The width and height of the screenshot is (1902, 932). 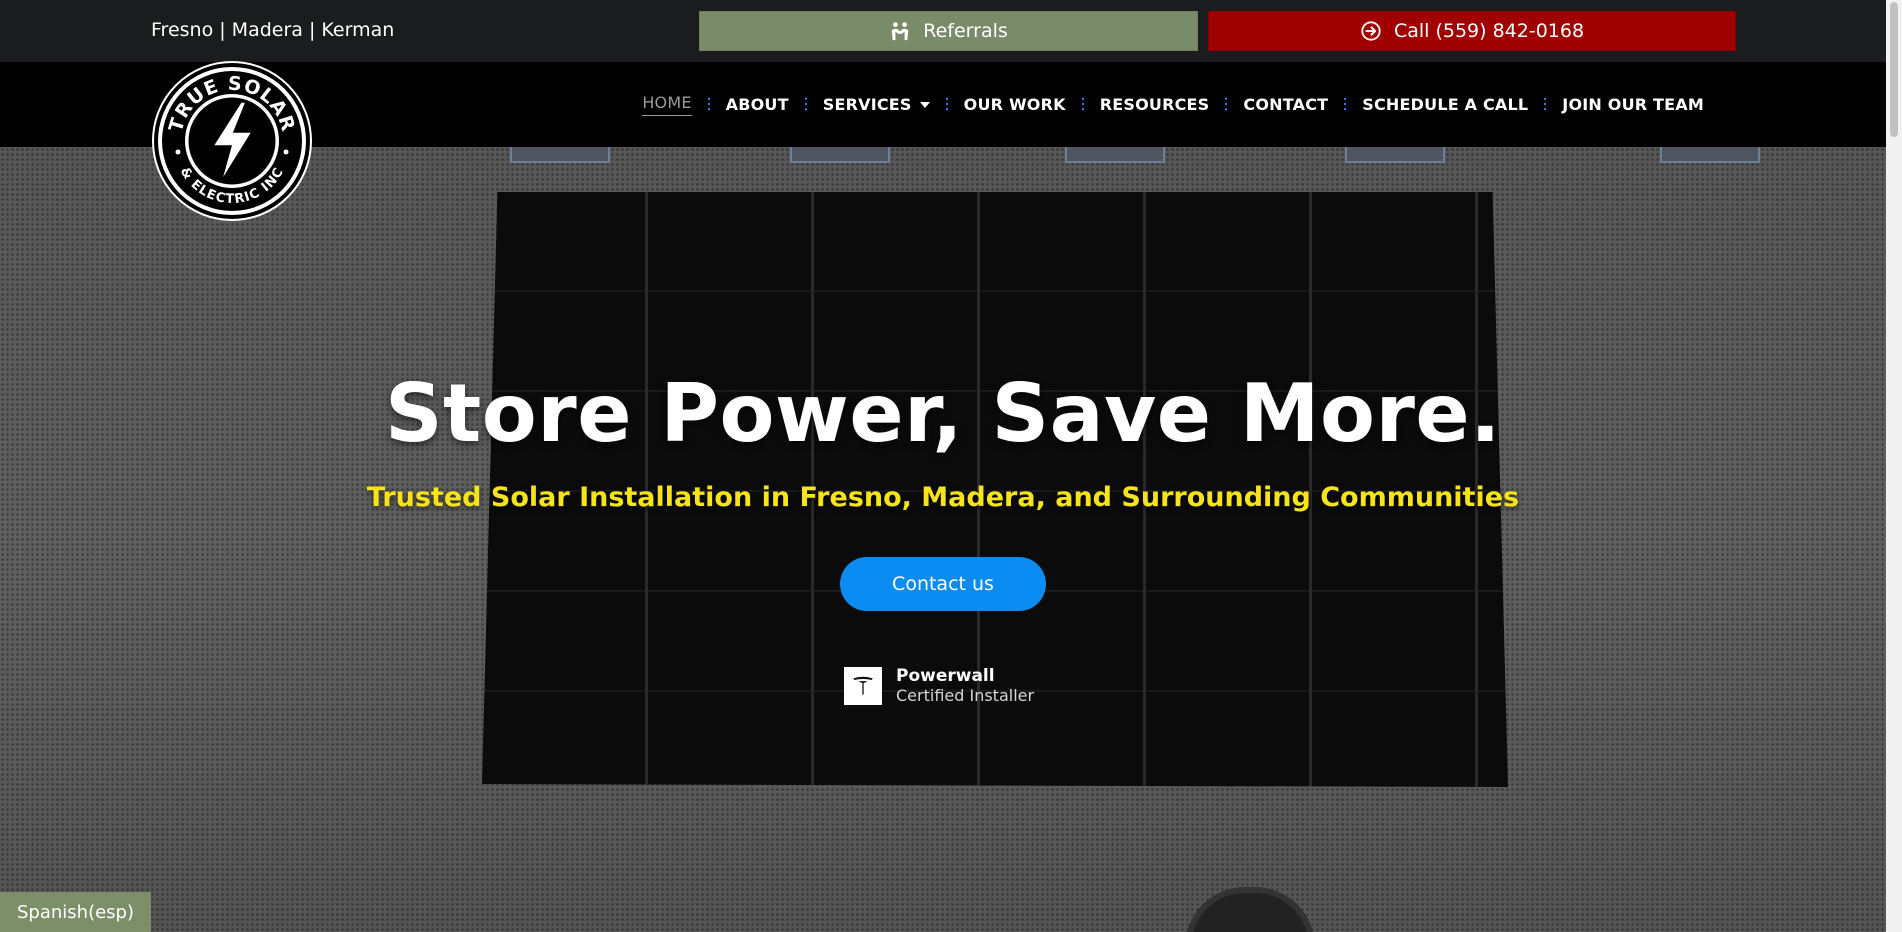 I want to click on company-logo: TRUE SOLAR & ELECTRIC INC, so click(x=232, y=141).